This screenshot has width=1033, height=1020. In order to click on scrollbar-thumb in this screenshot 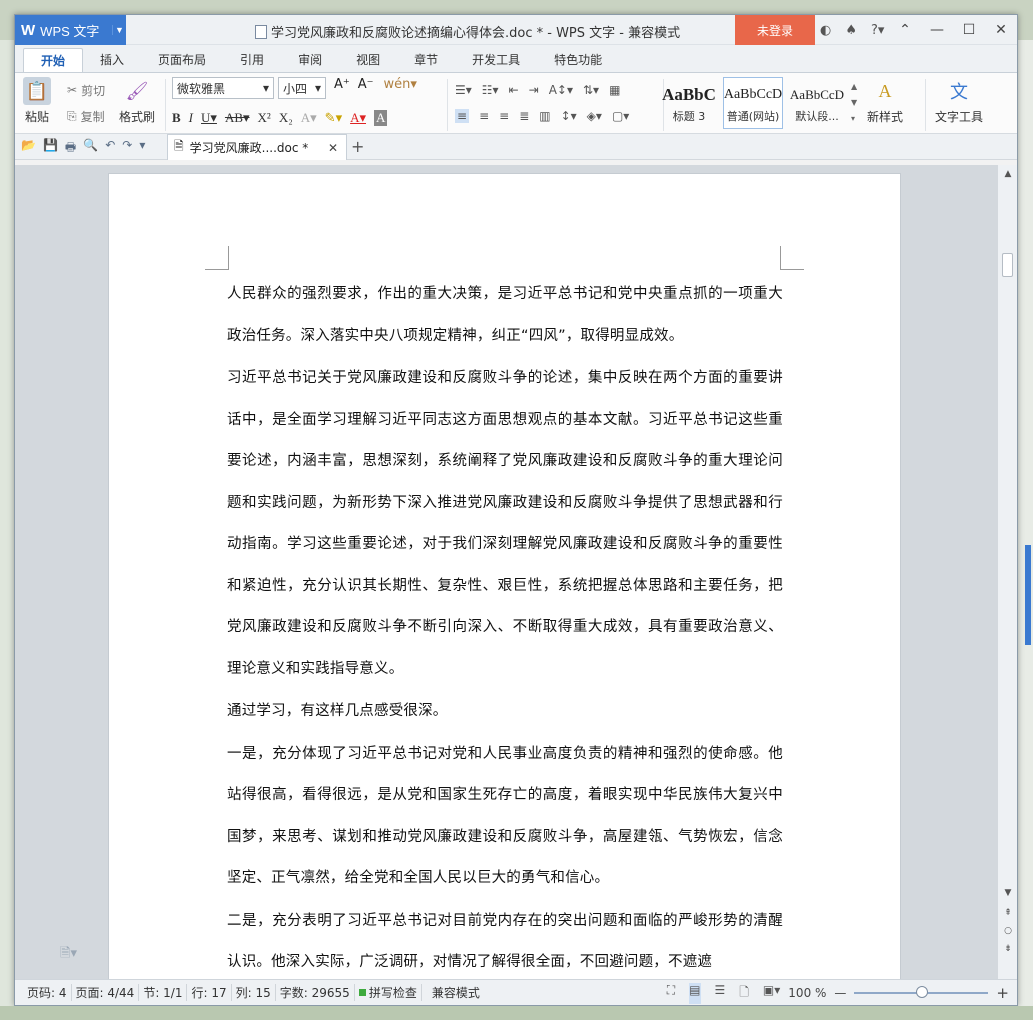, I will do `click(1007, 265)`.